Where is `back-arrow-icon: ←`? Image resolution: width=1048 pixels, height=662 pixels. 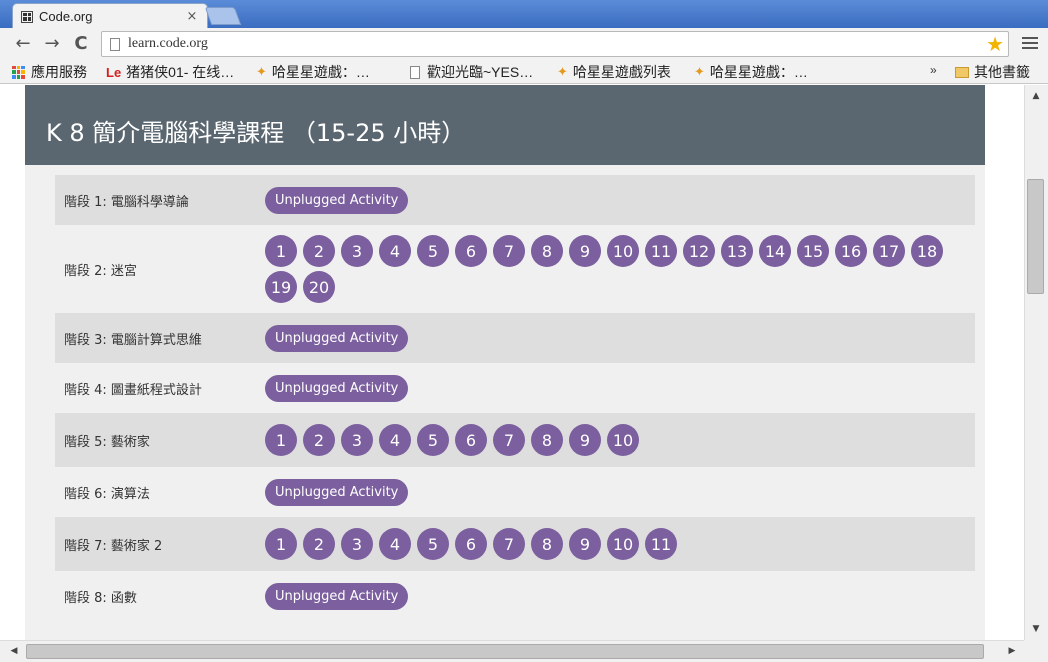 back-arrow-icon: ← is located at coordinates (23, 44).